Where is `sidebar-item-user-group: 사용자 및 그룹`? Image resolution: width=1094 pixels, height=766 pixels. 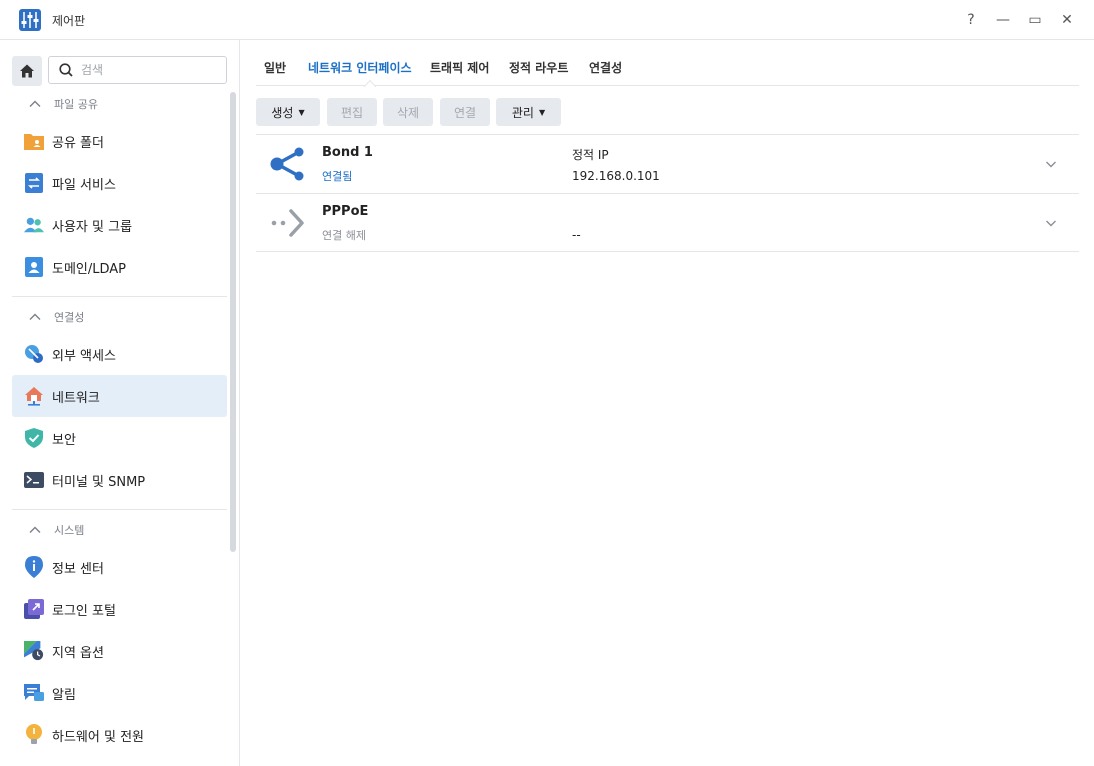
sidebar-item-user-group: 사용자 및 그룹 is located at coordinates (119, 225).